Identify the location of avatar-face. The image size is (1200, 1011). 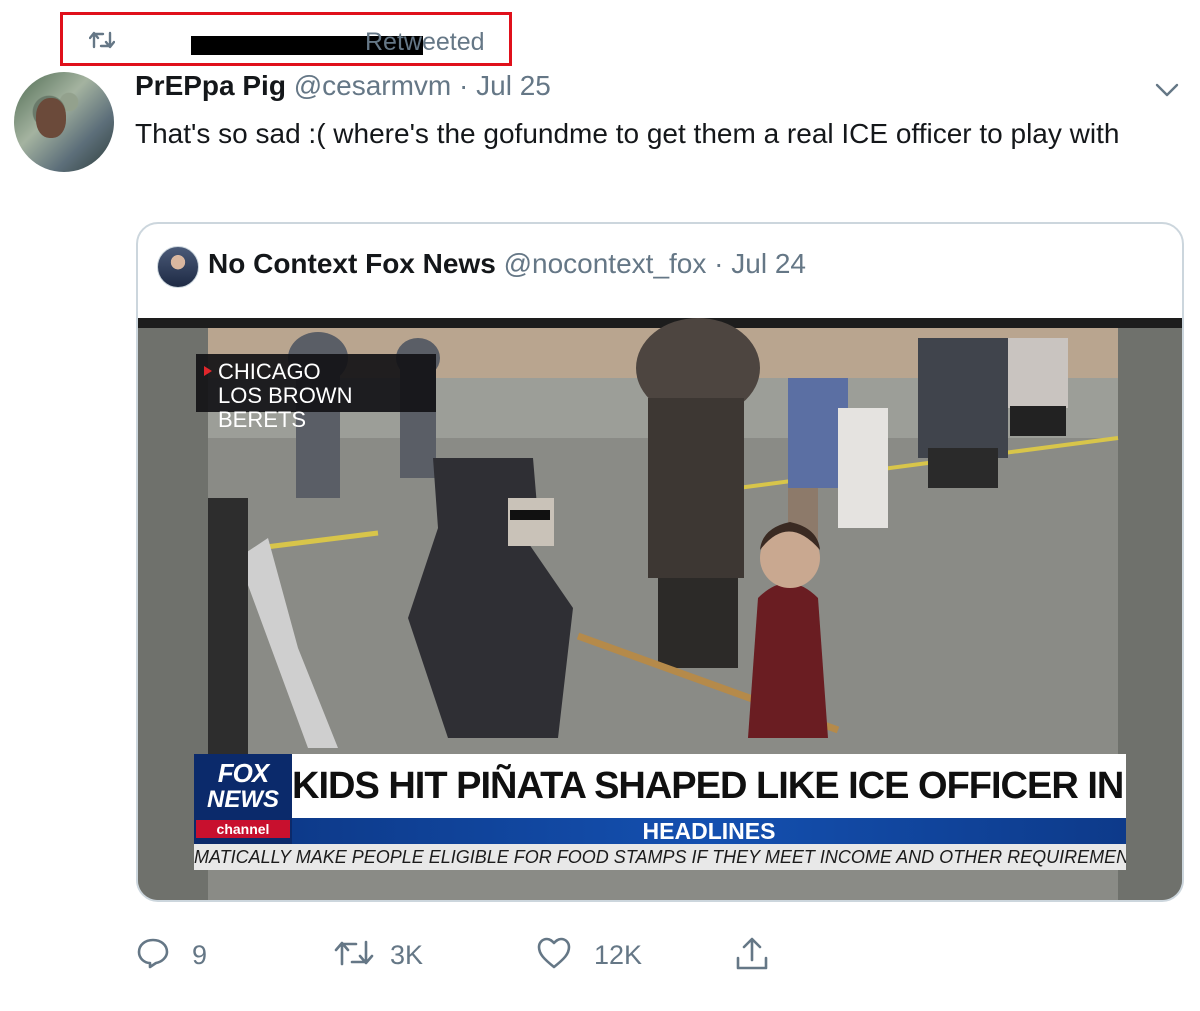
(51, 118).